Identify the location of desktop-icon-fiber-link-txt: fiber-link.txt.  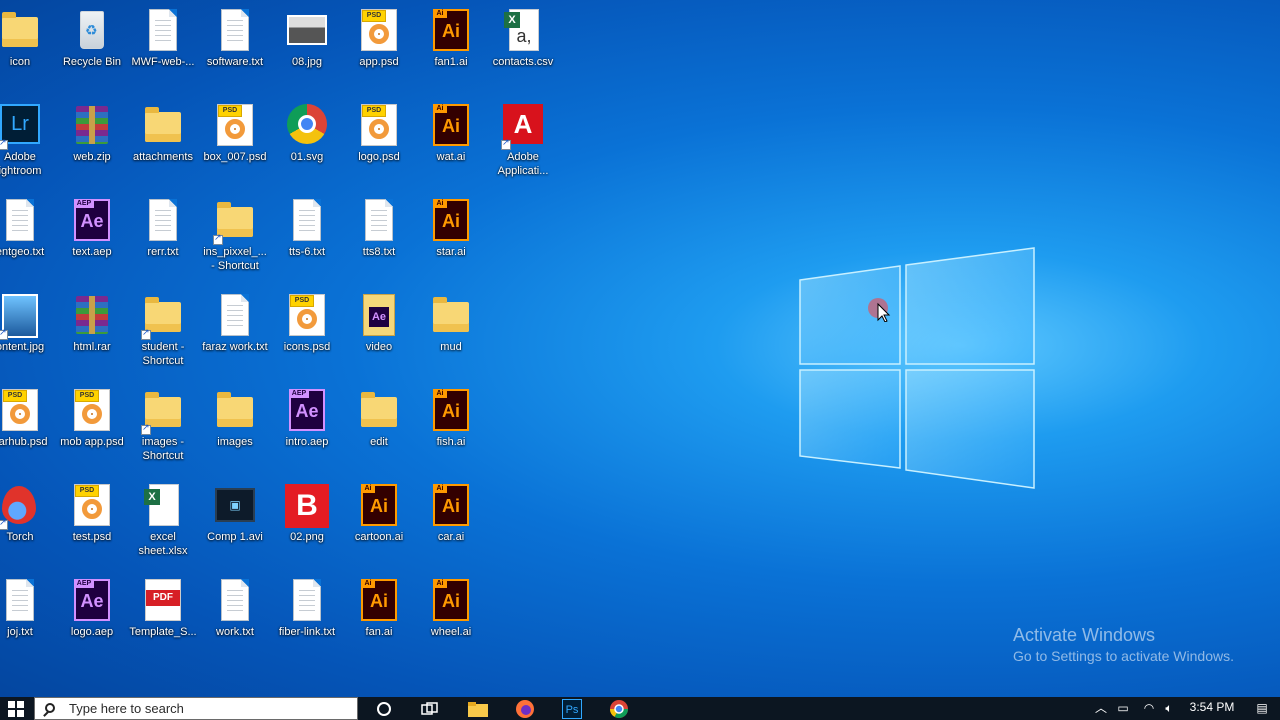
(307, 621).